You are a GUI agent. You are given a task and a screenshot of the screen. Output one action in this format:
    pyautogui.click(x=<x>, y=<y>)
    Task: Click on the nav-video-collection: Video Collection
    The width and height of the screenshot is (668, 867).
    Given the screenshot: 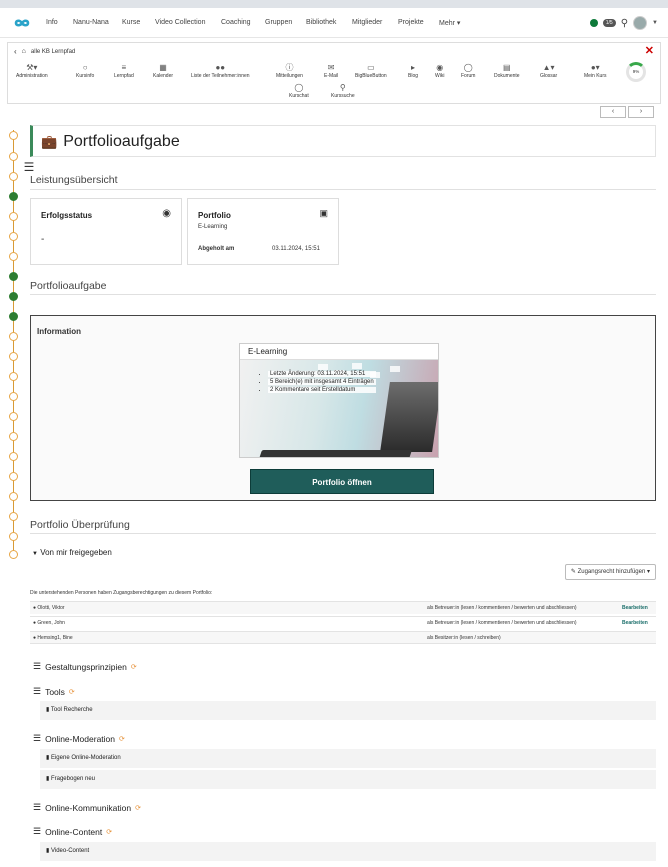 What is the action you would take?
    pyautogui.click(x=180, y=22)
    